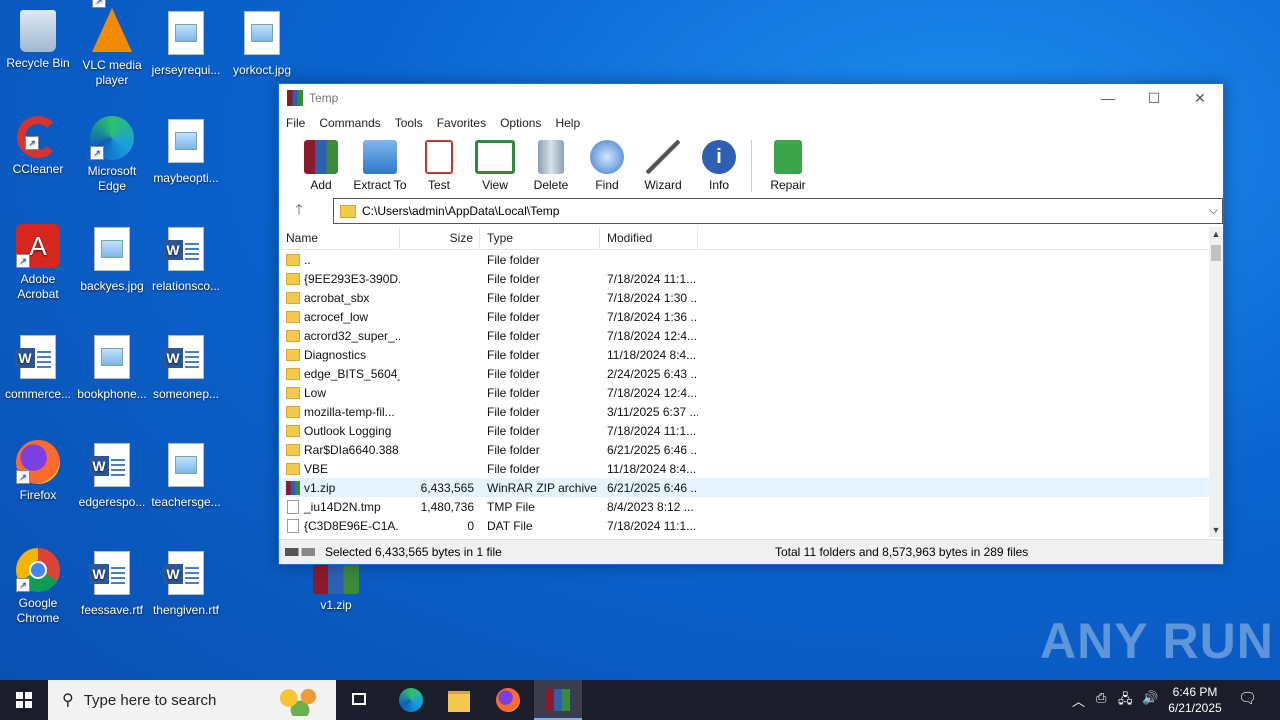 The height and width of the screenshot is (720, 1280). What do you see at coordinates (470, 525) in the screenshot?
I see `file-size: 0` at bounding box center [470, 525].